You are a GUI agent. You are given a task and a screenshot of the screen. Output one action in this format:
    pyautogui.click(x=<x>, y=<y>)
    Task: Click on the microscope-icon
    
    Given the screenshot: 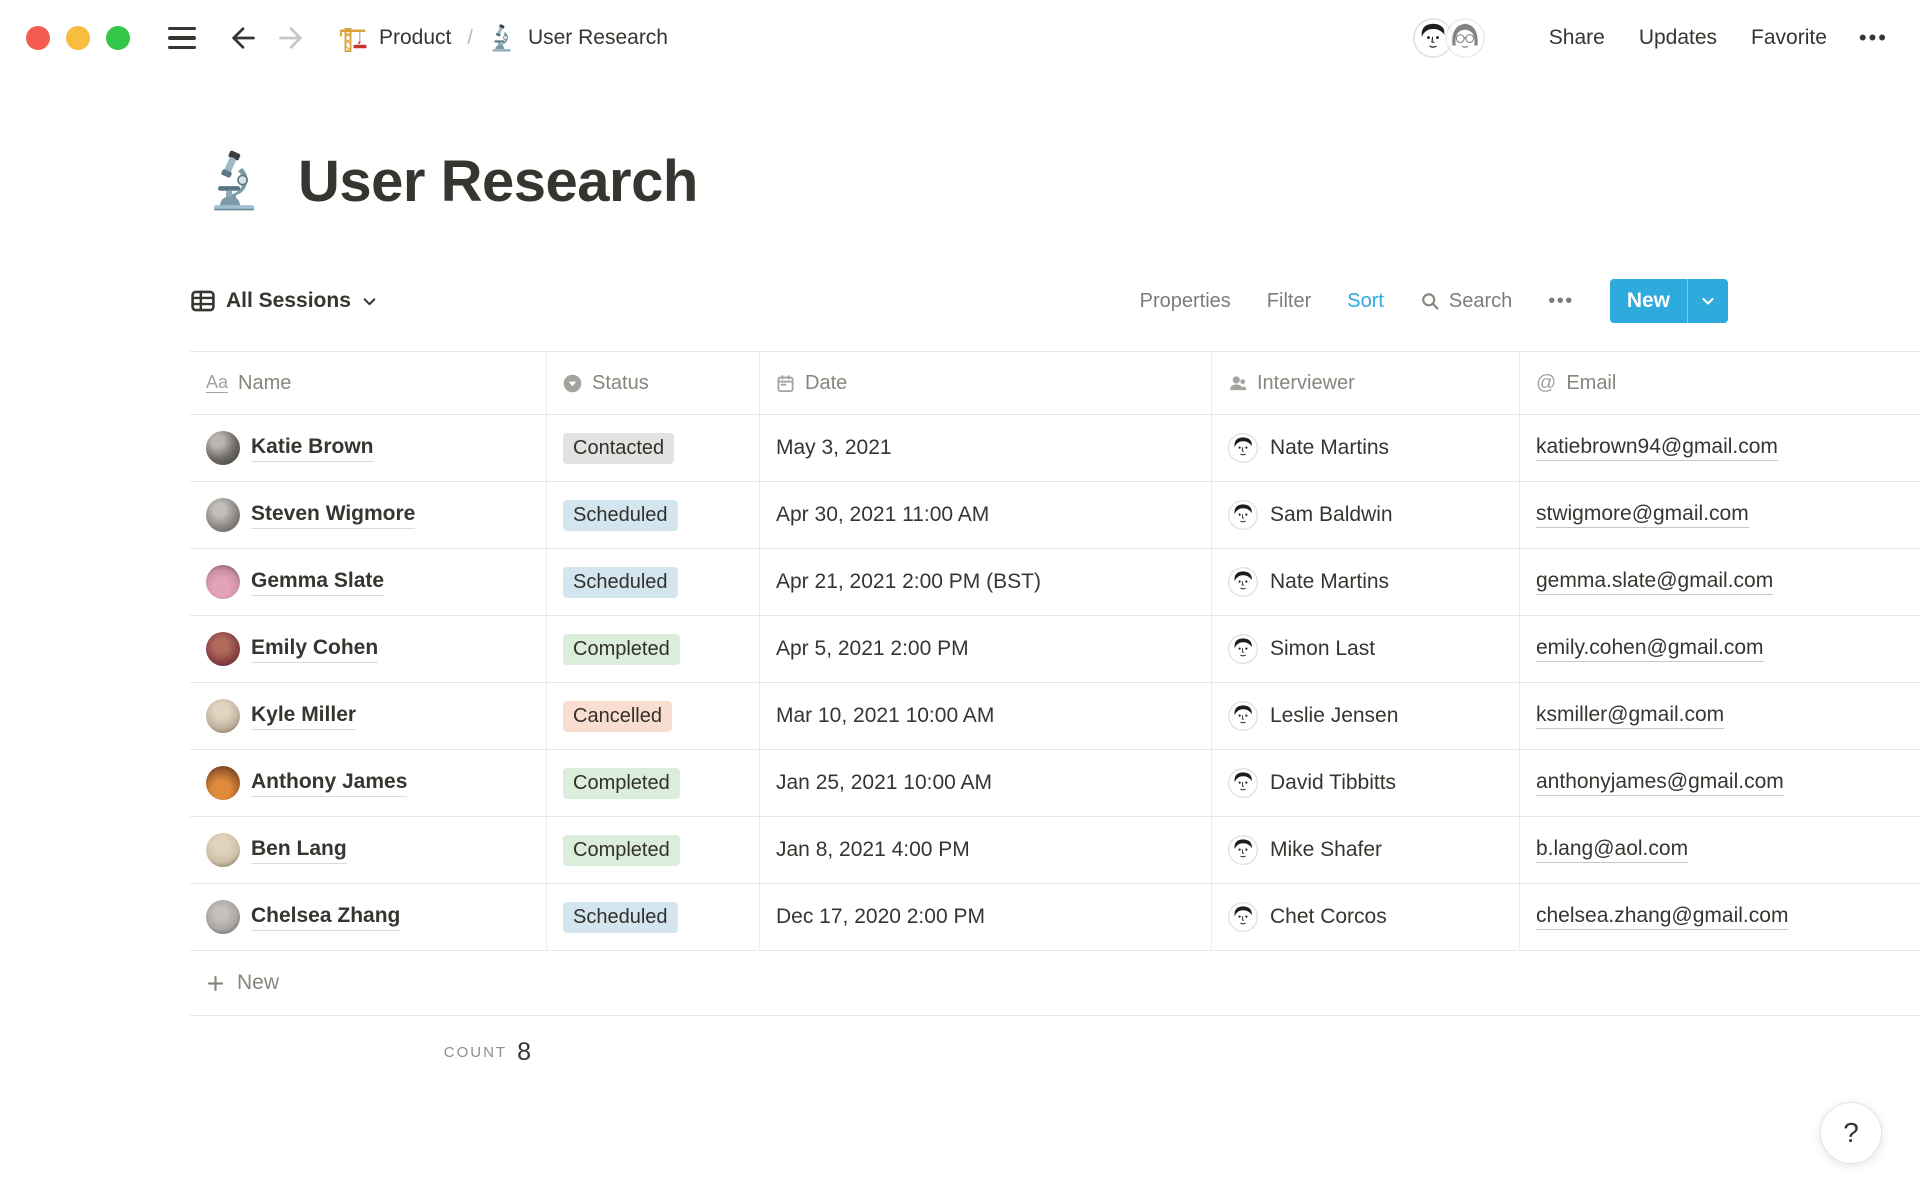 What is the action you would take?
    pyautogui.click(x=238, y=181)
    